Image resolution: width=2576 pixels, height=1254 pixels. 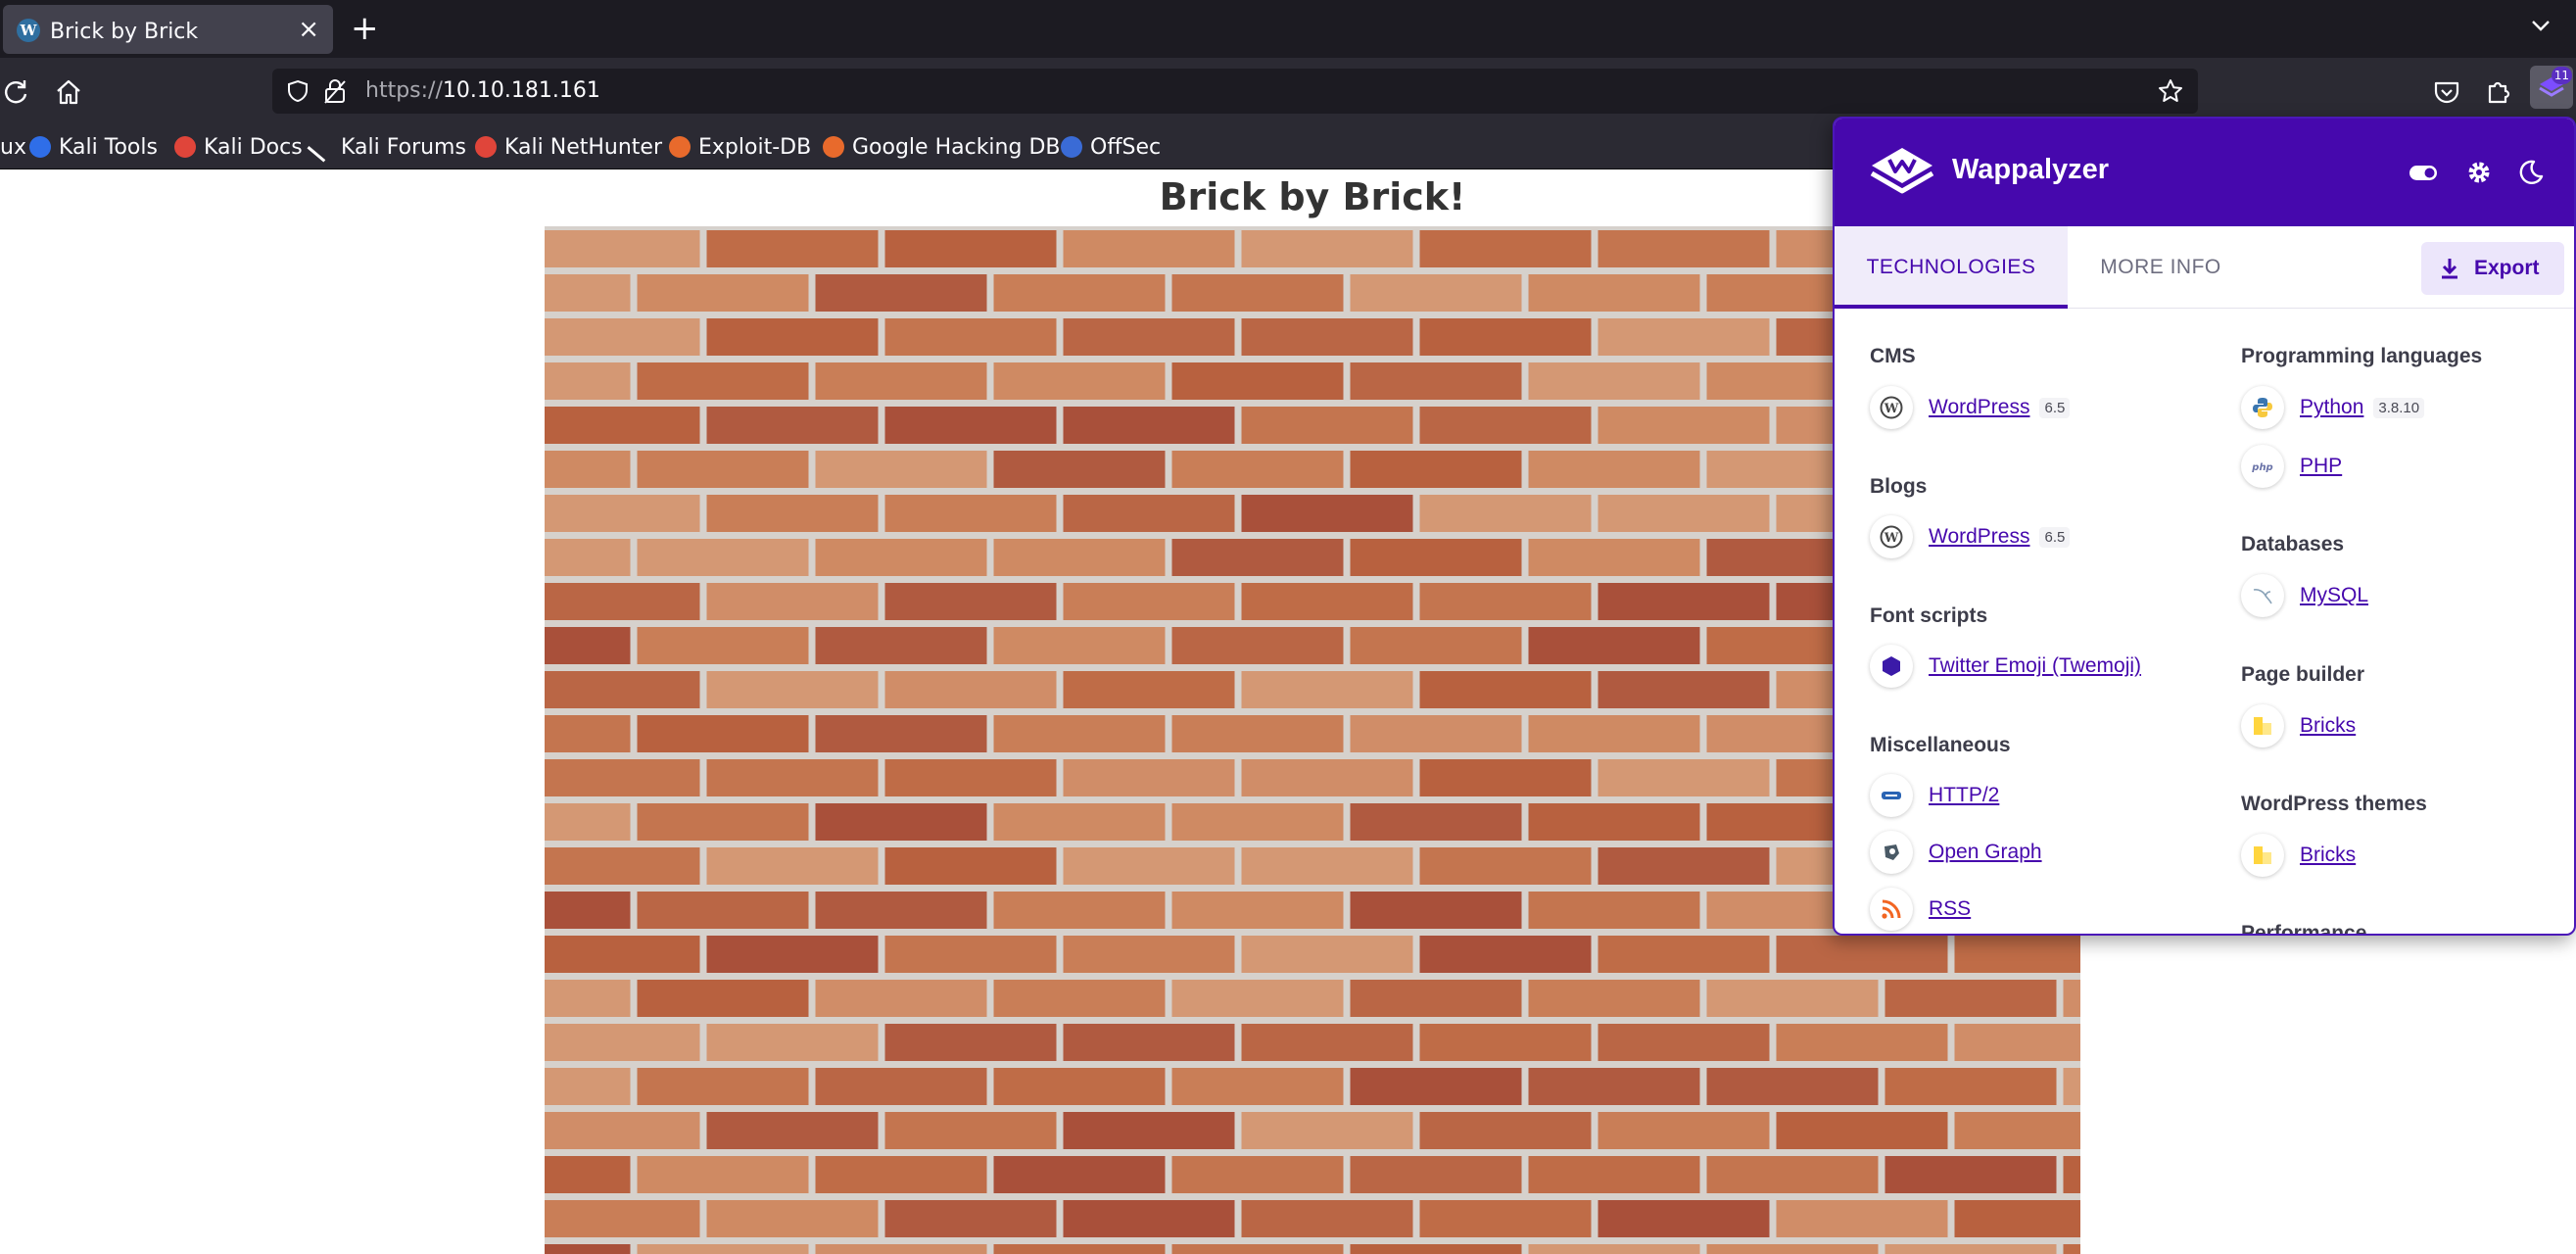 I want to click on tech-wordpress-cms: W WordPress 6.5, so click(x=1970, y=407).